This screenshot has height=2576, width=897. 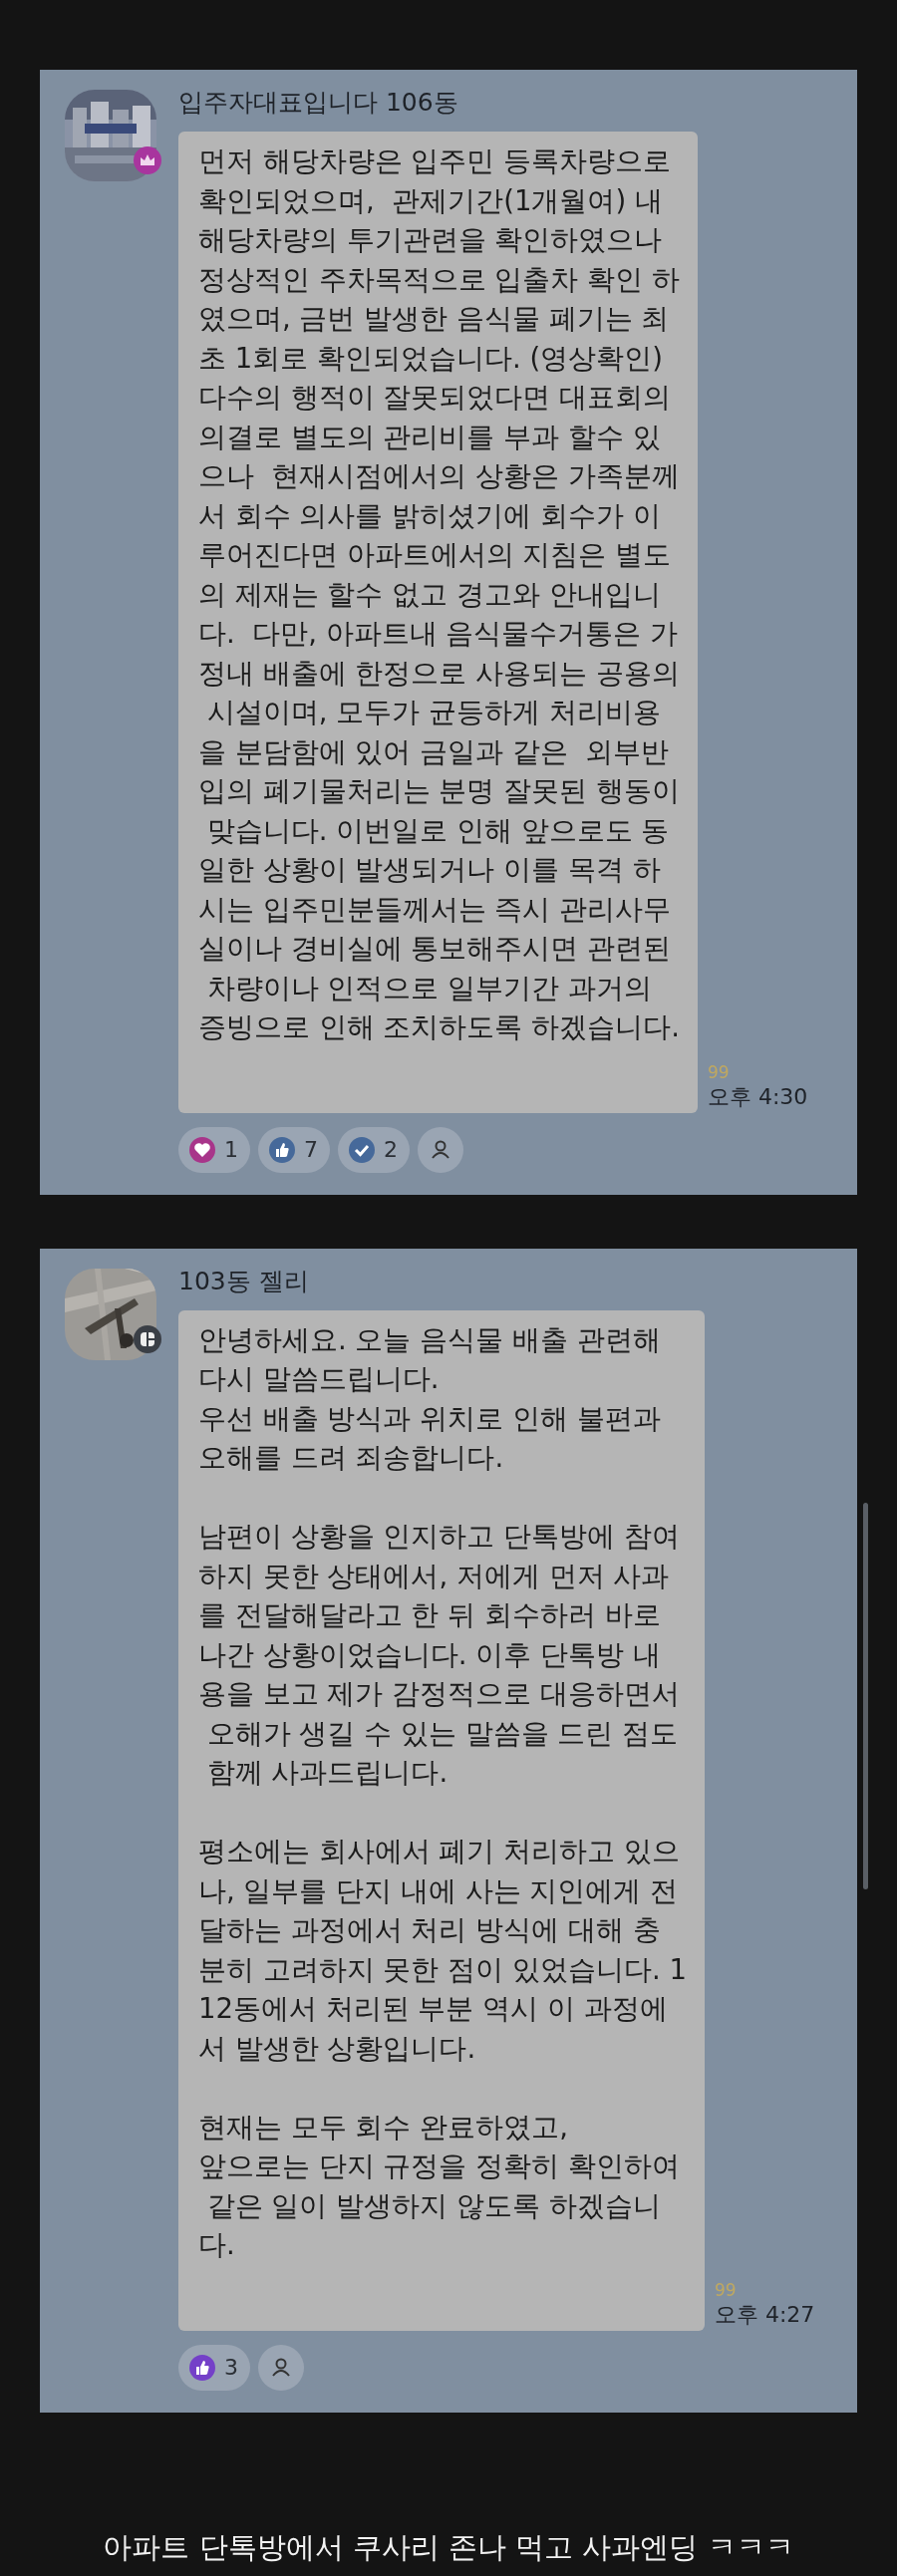 I want to click on message-time: 오후 4:27, so click(x=764, y=2314).